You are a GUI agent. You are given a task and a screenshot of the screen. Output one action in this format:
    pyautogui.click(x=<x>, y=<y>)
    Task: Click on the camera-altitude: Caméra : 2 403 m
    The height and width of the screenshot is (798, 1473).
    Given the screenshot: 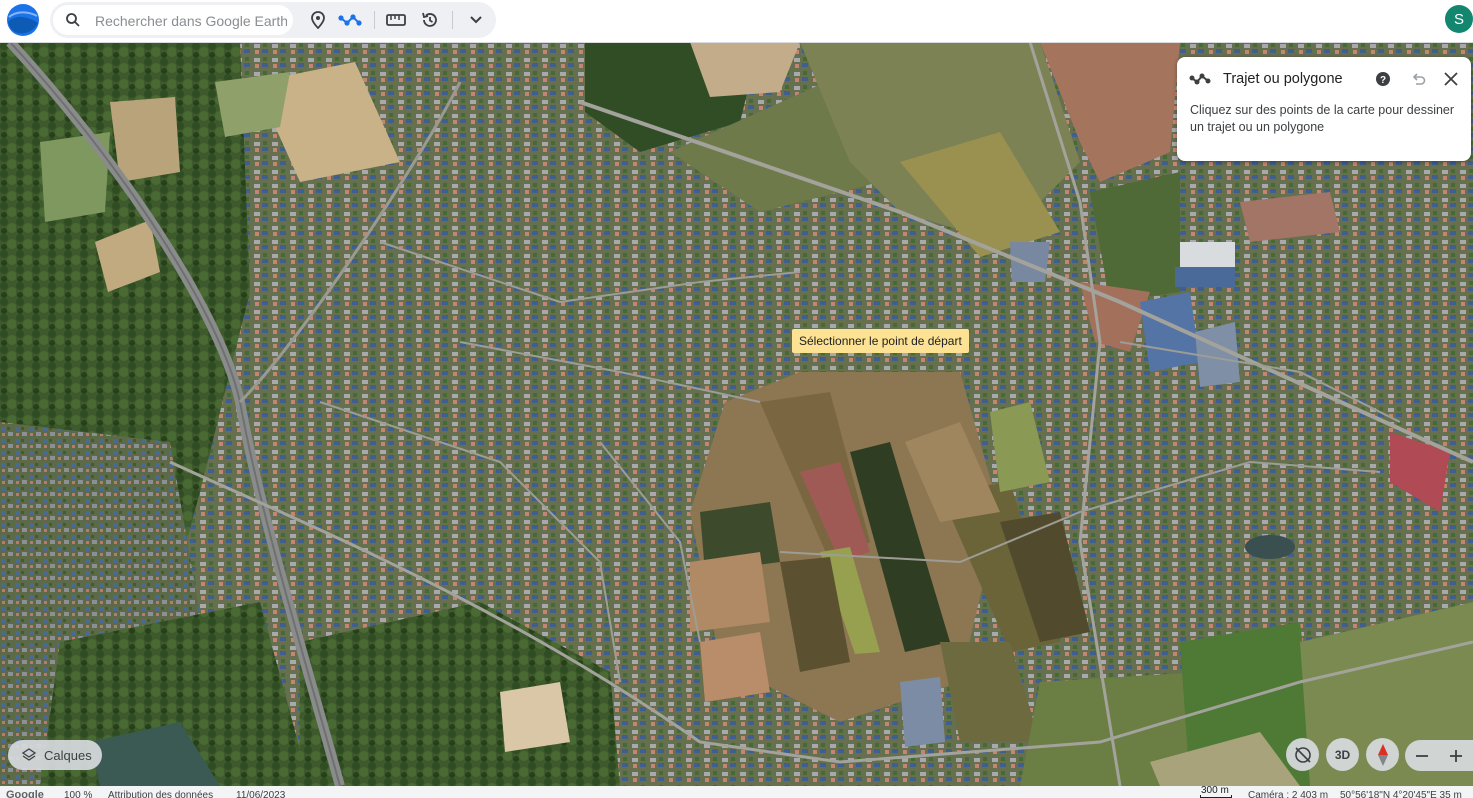 What is the action you would take?
    pyautogui.click(x=1288, y=794)
    